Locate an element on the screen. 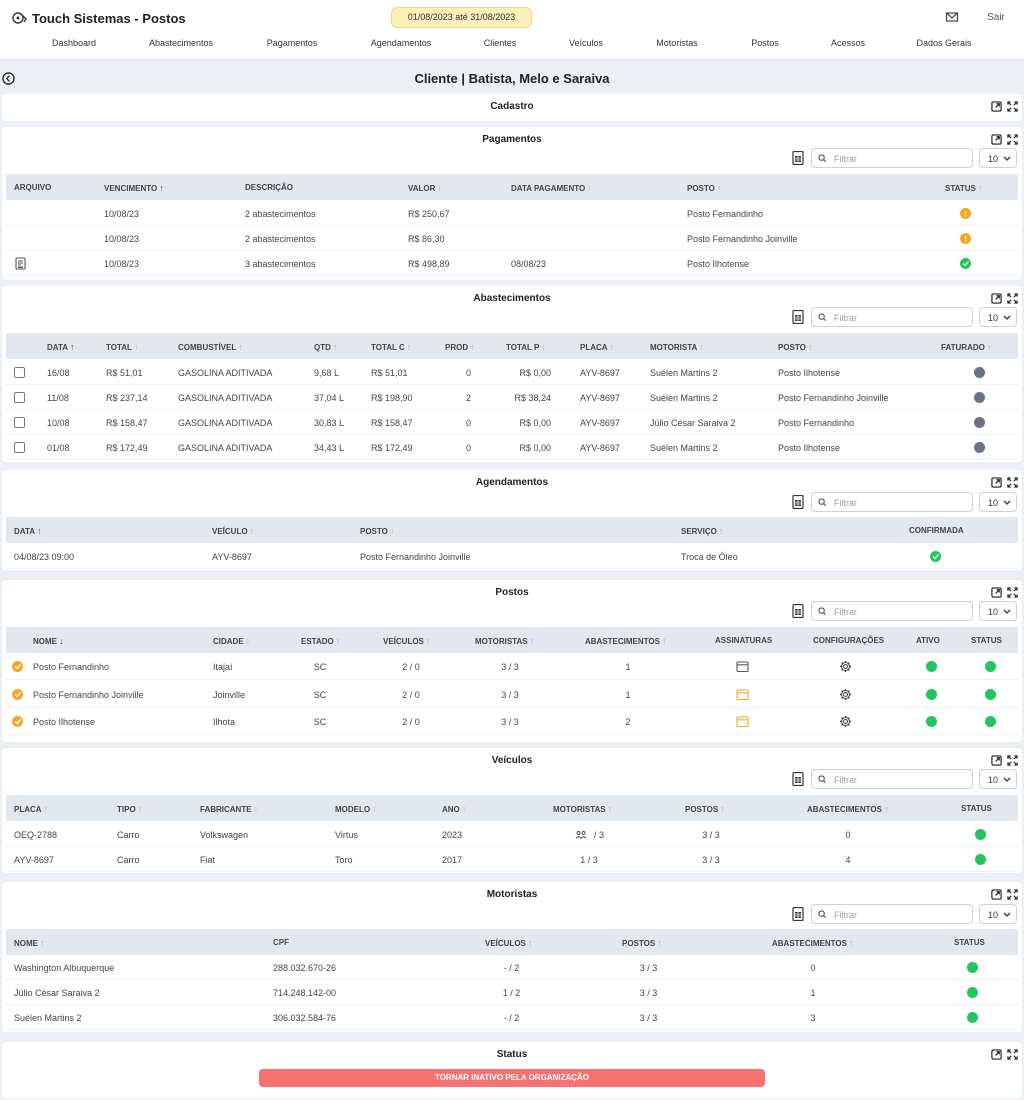 This screenshot has height=1100, width=1024. deactivate-button: TORNAR INATIVO PELA ORGANIZAÇÃO is located at coordinates (512, 1078).